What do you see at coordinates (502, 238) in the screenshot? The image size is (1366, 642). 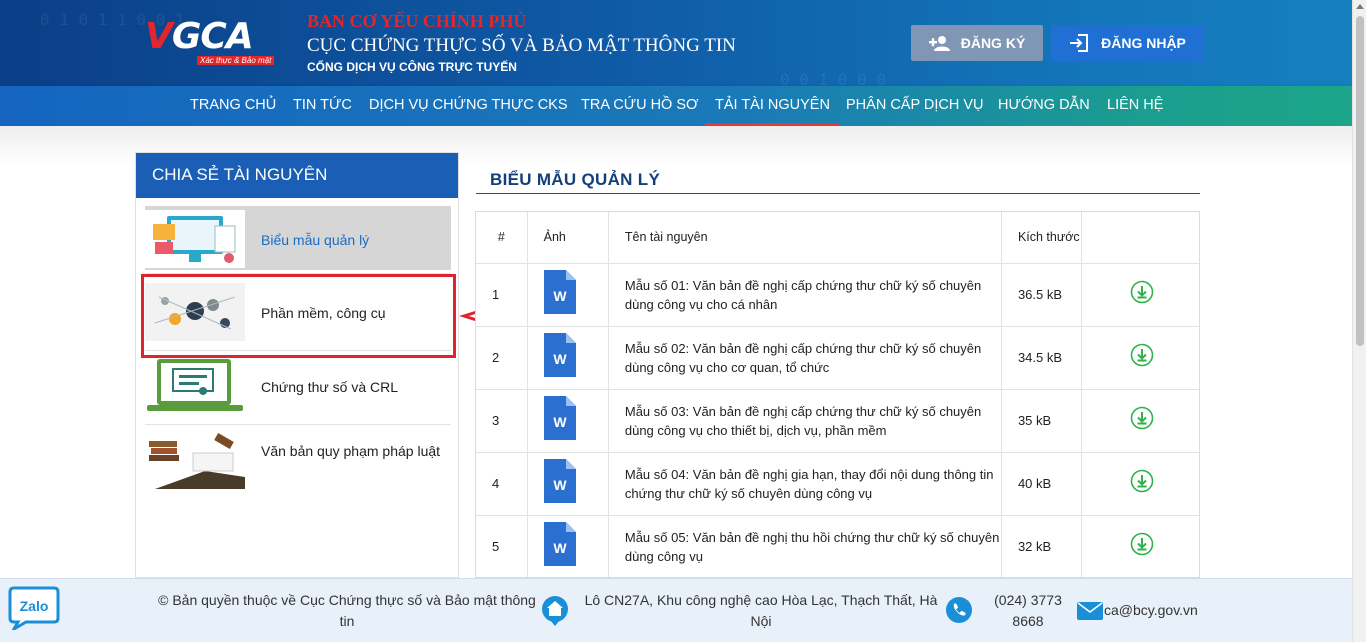 I see `column-header-number: #` at bounding box center [502, 238].